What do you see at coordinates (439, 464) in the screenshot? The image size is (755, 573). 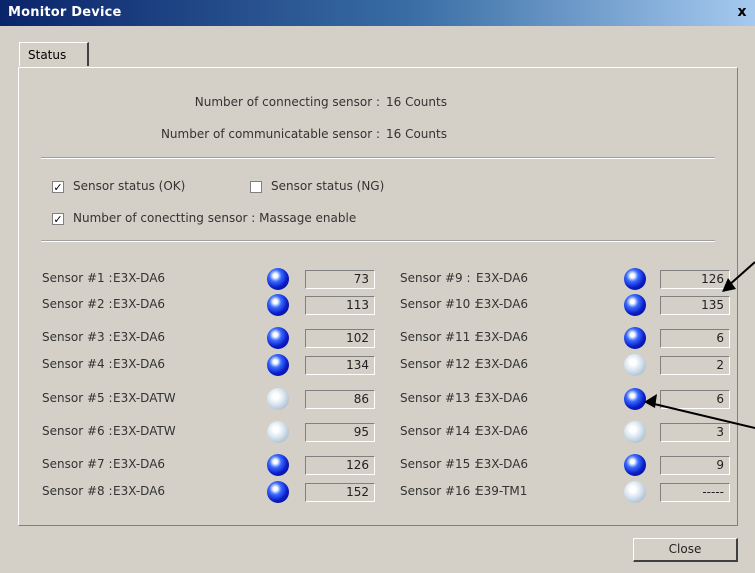 I see `sensor-label: Sensor #15 :` at bounding box center [439, 464].